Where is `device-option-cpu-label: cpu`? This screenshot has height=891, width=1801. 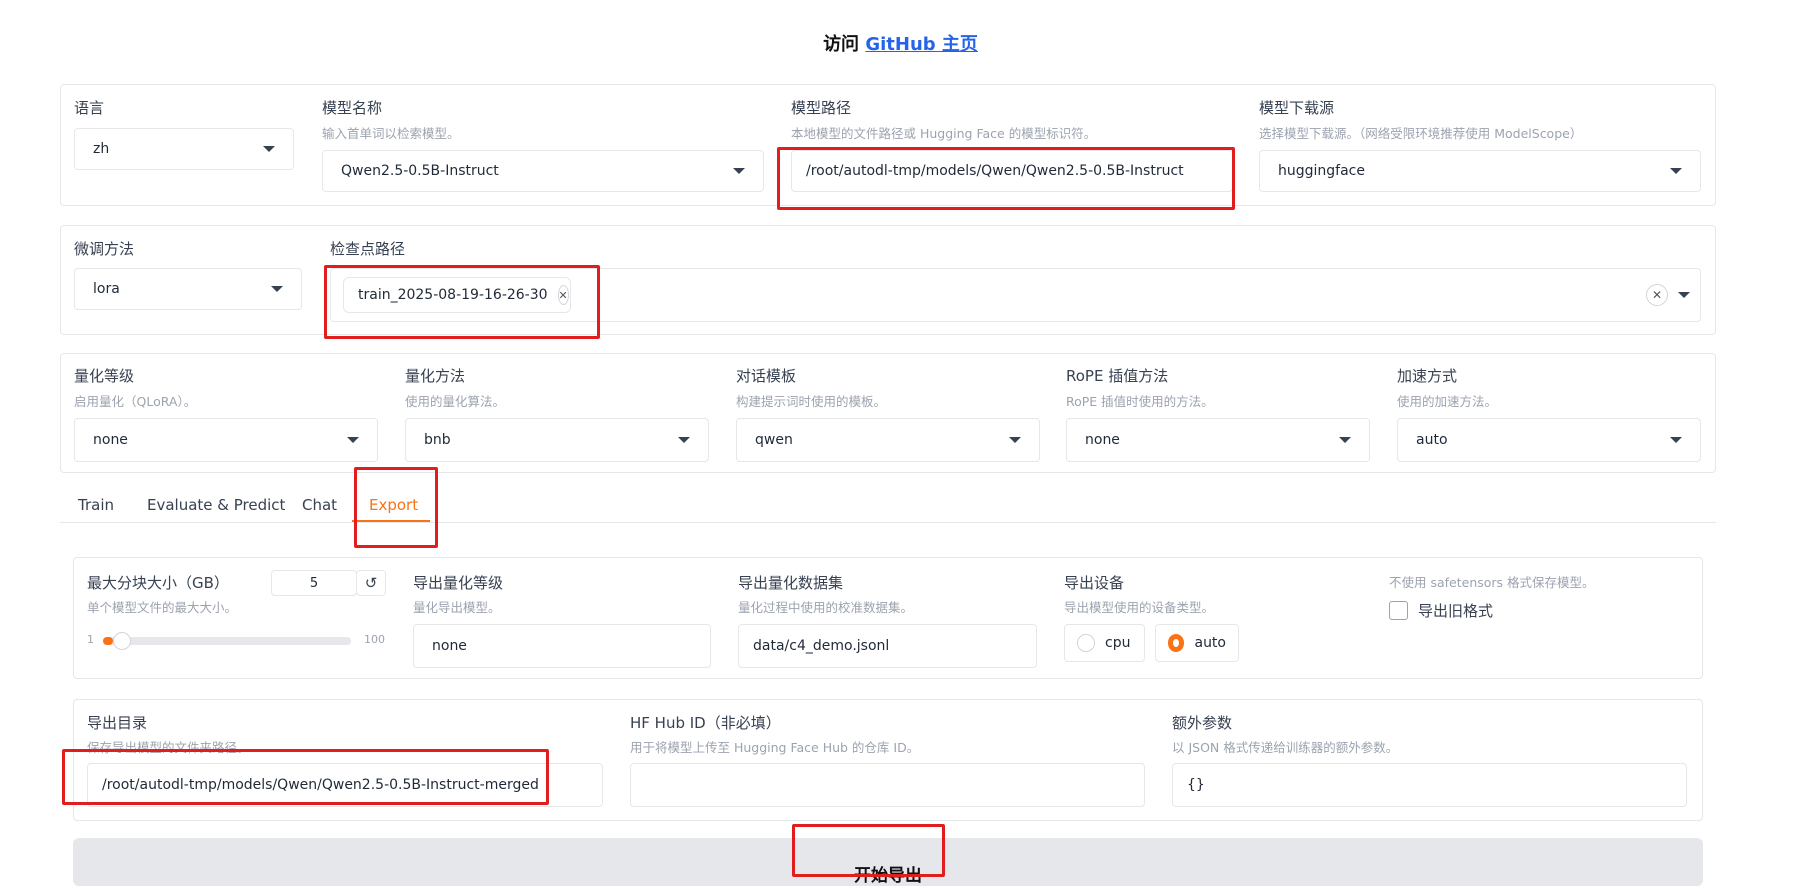 device-option-cpu-label: cpu is located at coordinates (1118, 643).